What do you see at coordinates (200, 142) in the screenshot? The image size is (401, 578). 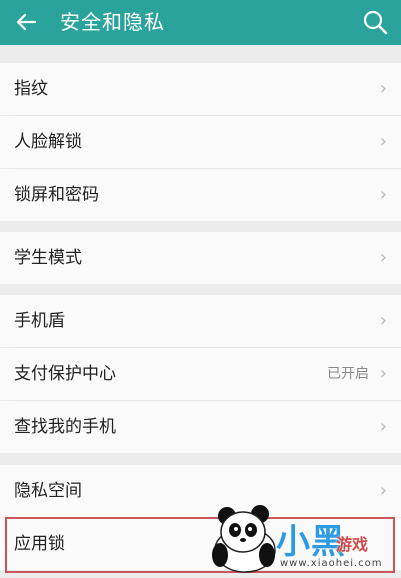 I see `settings-item-face-unlock: 人脸解锁 ›` at bounding box center [200, 142].